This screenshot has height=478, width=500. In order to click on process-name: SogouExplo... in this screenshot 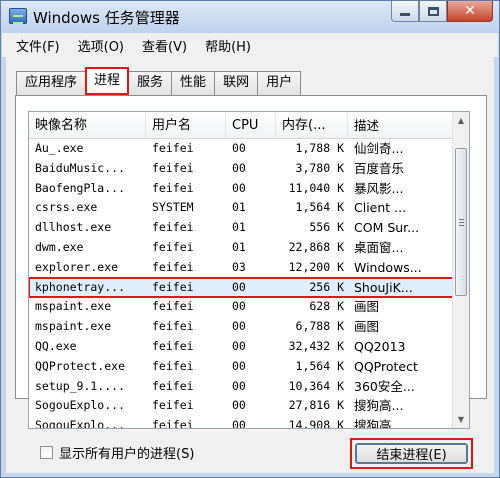, I will do `click(80, 405)`.